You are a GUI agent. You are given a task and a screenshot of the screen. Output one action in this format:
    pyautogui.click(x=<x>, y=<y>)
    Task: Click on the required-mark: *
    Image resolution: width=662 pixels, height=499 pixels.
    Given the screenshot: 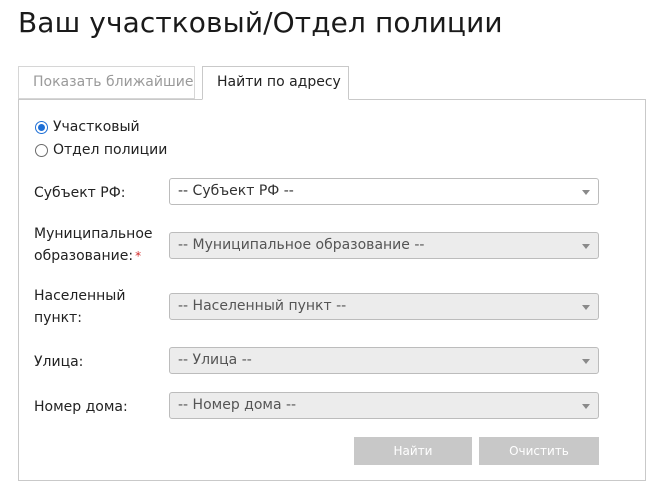 What is the action you would take?
    pyautogui.click(x=138, y=256)
    